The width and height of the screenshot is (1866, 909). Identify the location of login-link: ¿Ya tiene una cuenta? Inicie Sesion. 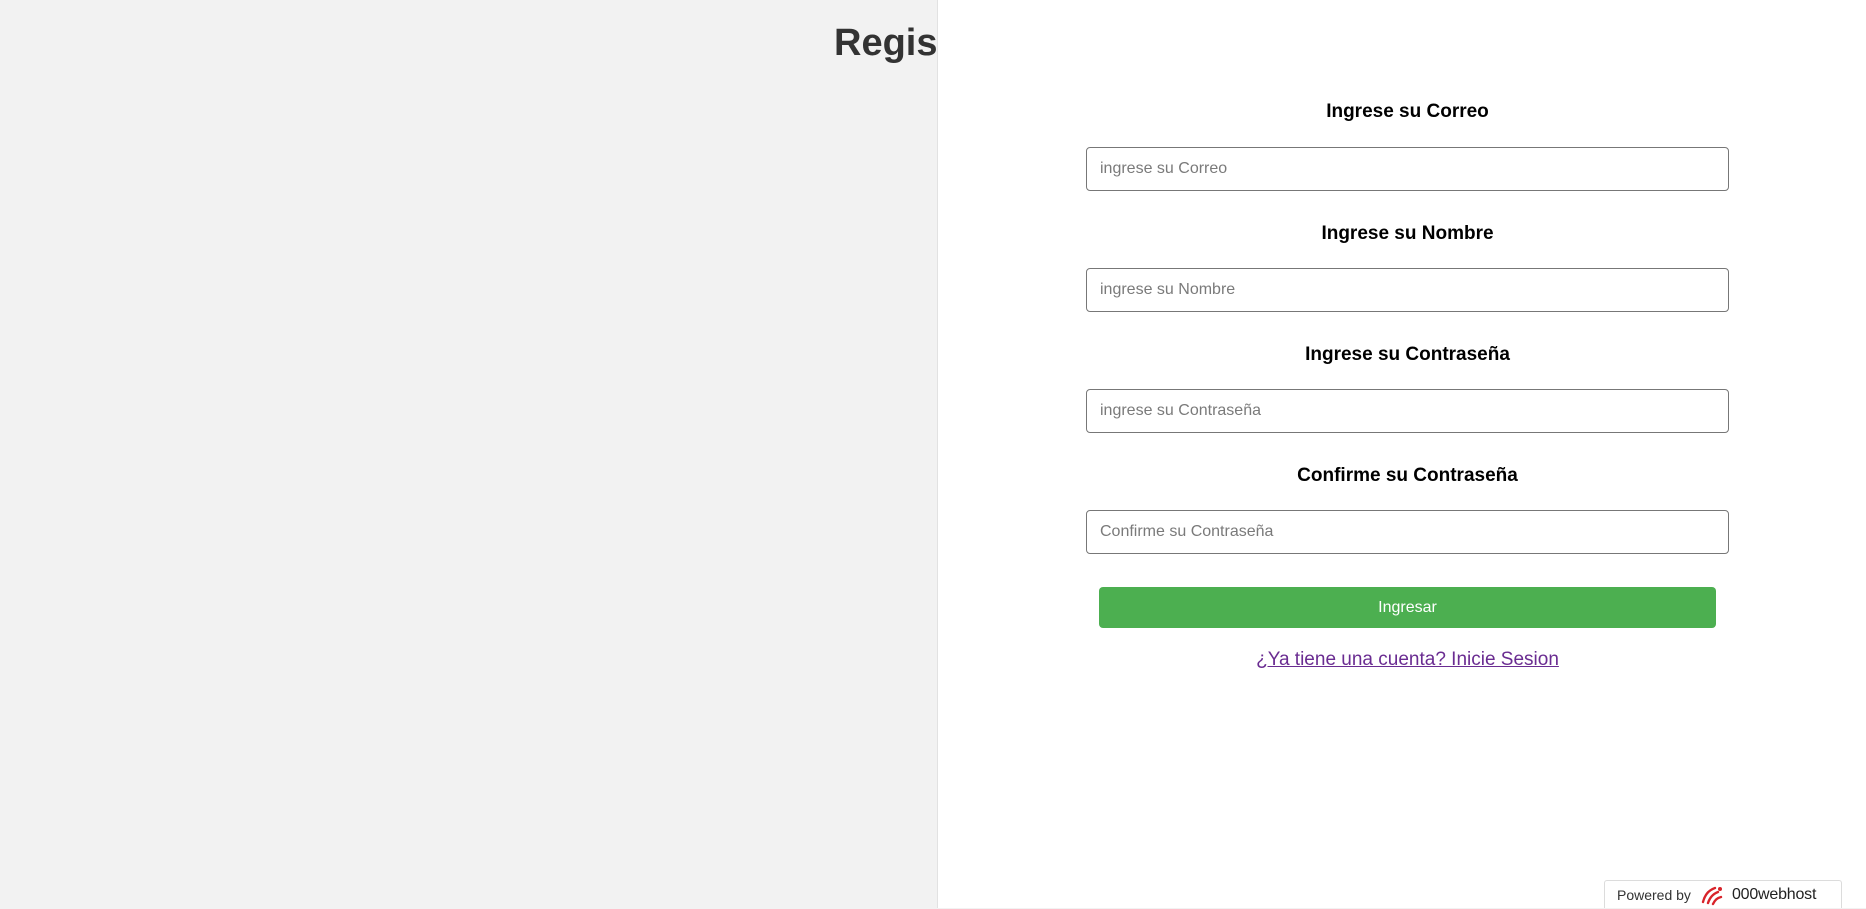
(1407, 660).